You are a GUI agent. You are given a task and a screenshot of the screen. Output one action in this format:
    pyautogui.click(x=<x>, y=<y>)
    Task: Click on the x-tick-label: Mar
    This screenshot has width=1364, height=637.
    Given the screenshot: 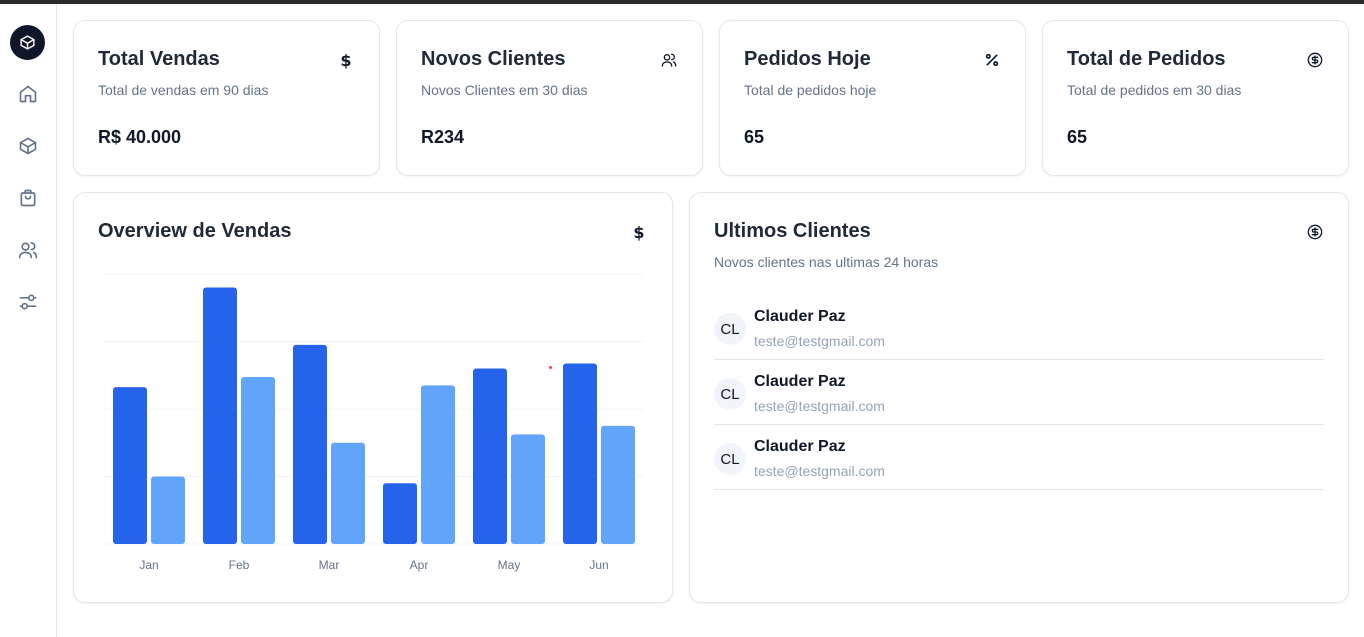 What is the action you would take?
    pyautogui.click(x=329, y=565)
    